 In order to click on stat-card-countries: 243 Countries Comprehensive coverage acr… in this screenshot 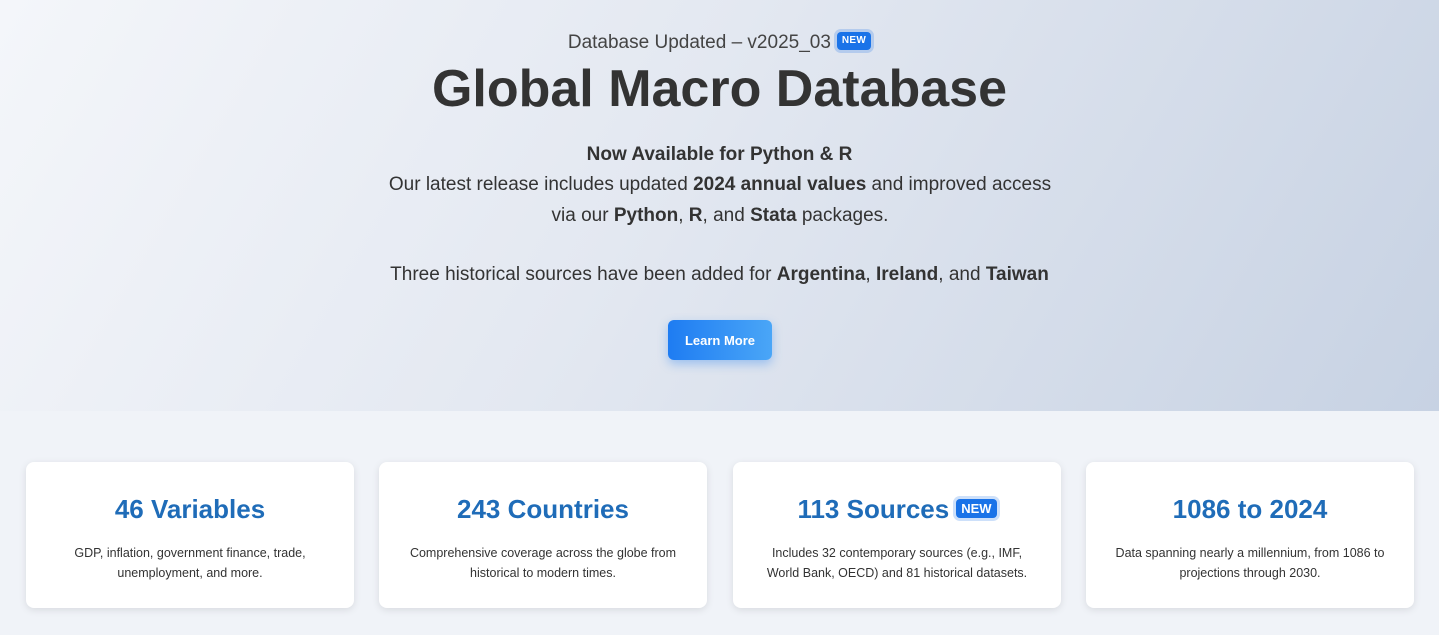, I will do `click(543, 535)`.